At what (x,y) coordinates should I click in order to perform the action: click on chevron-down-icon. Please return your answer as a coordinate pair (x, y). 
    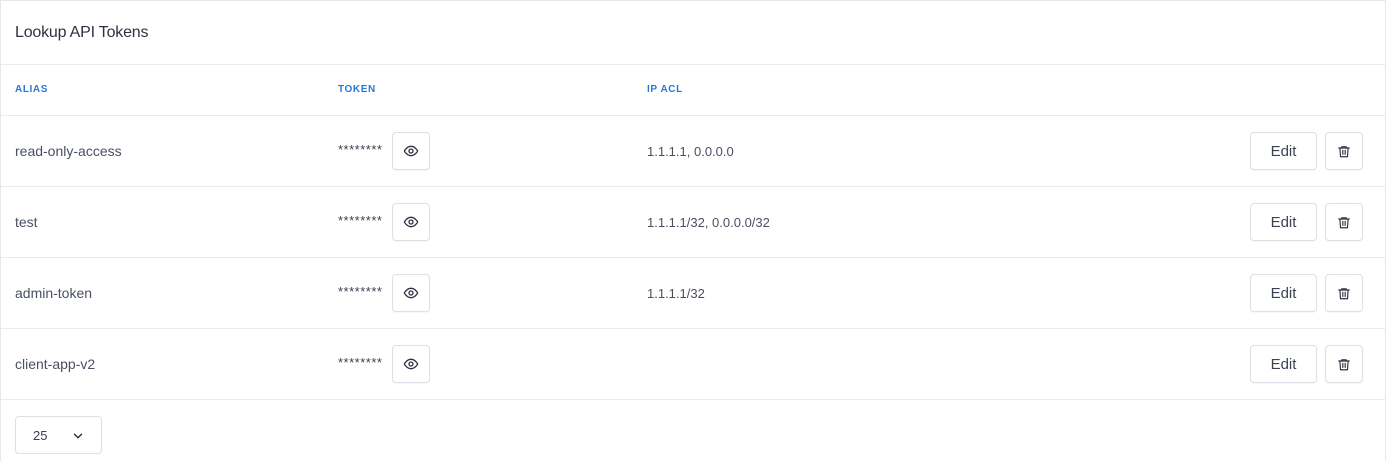
    Looking at the image, I should click on (78, 436).